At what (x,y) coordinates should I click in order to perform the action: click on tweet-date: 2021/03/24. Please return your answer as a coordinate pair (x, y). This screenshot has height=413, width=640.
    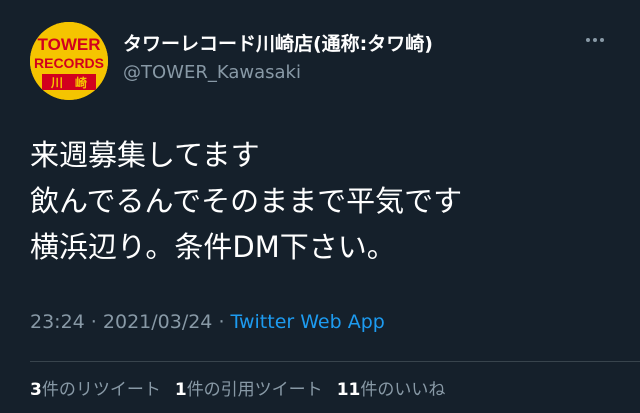
    Looking at the image, I should click on (158, 322).